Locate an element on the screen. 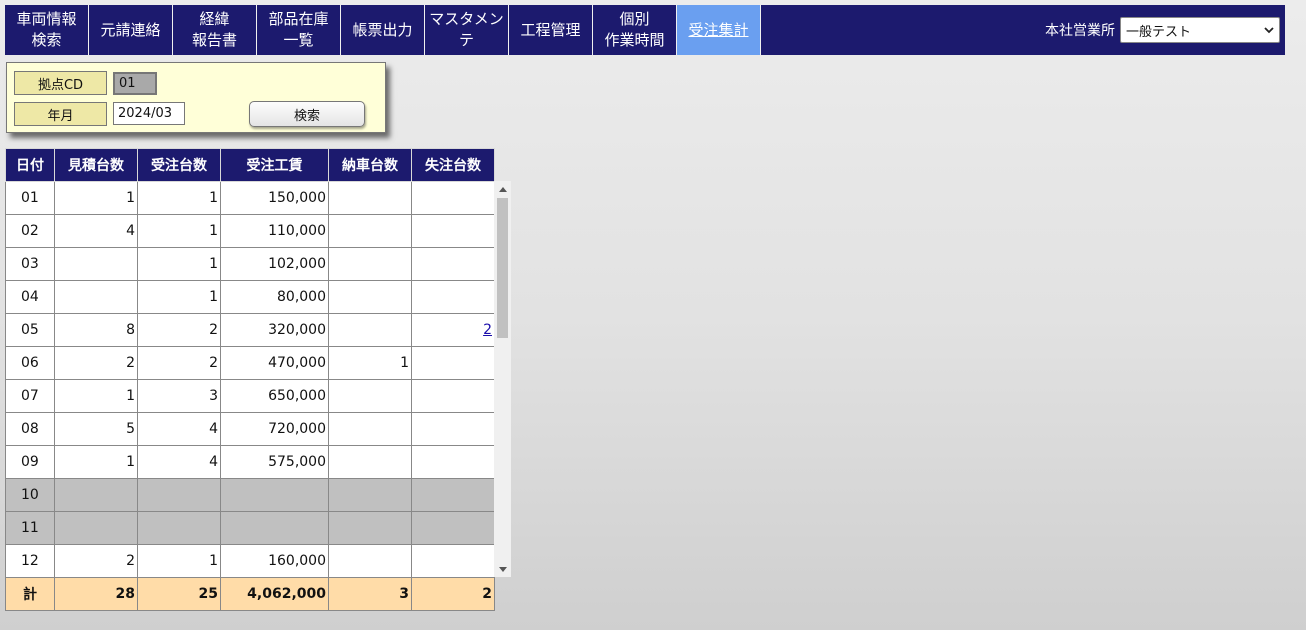 Image resolution: width=1306 pixels, height=630 pixels. table-row: 05 8 2 320,000 2 is located at coordinates (250, 330).